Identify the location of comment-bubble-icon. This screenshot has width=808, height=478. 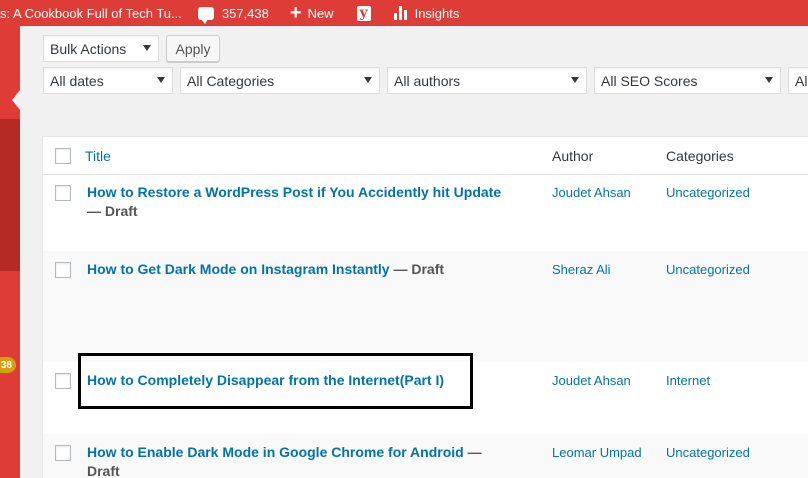
(205, 15).